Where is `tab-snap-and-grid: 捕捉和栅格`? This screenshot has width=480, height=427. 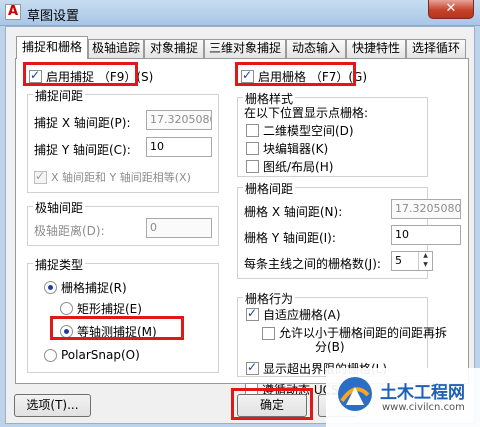 tab-snap-and-grid: 捕捉和栅格 is located at coordinates (52, 47).